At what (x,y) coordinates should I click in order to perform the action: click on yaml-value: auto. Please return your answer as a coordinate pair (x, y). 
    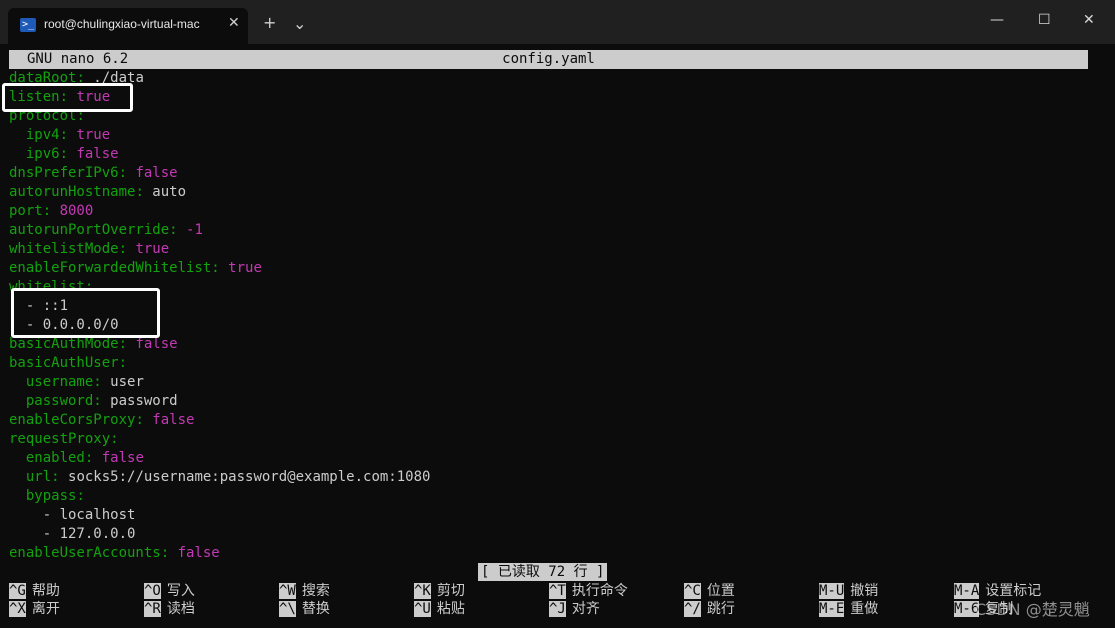
    Looking at the image, I should click on (169, 192).